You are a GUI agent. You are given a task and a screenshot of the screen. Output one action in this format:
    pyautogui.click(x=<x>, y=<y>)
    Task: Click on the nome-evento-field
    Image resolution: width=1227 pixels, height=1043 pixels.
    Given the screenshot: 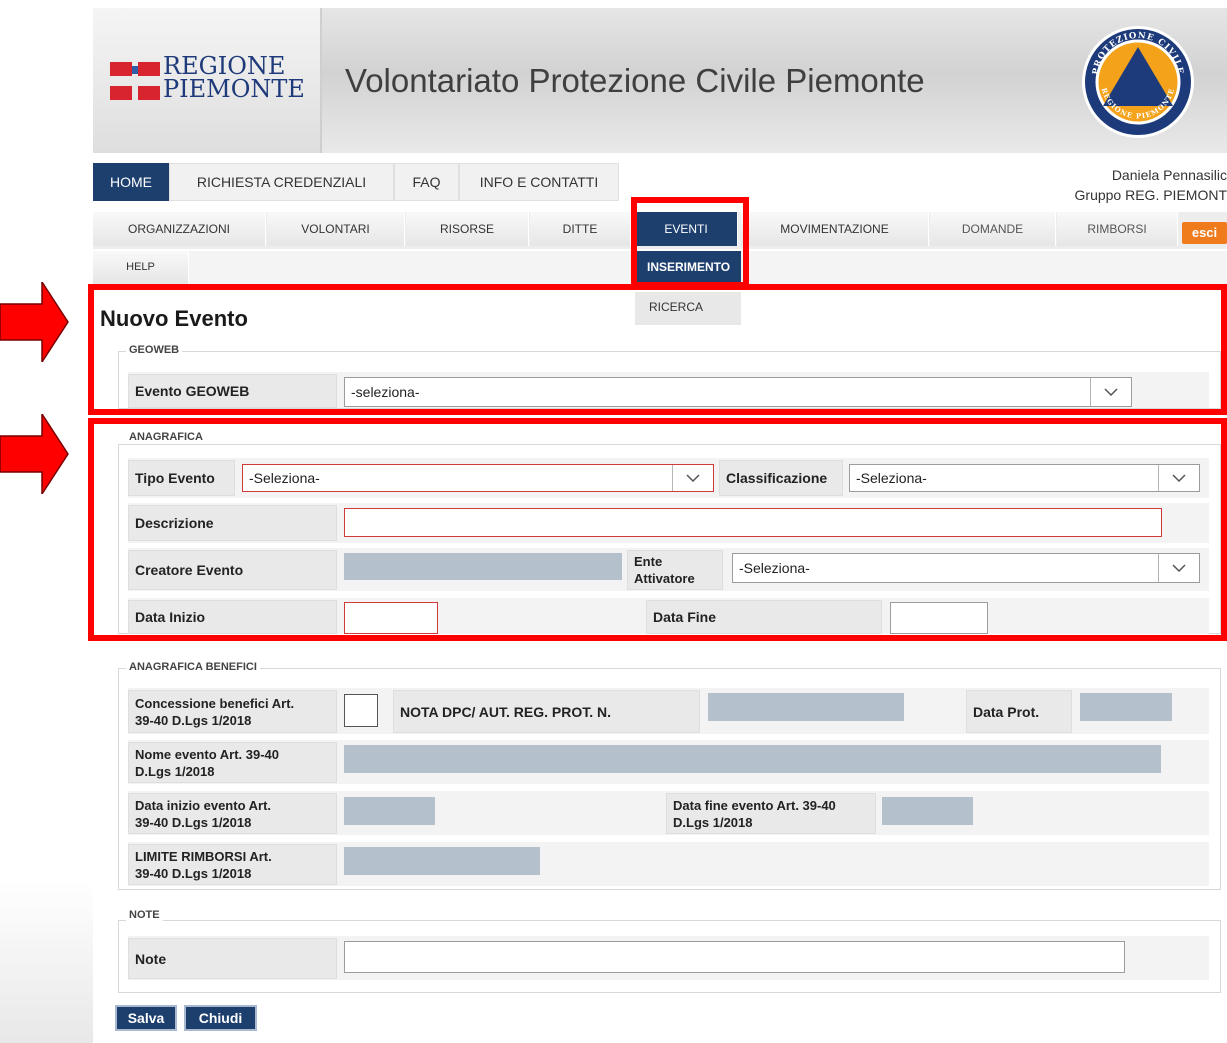 What is the action you would take?
    pyautogui.click(x=752, y=759)
    